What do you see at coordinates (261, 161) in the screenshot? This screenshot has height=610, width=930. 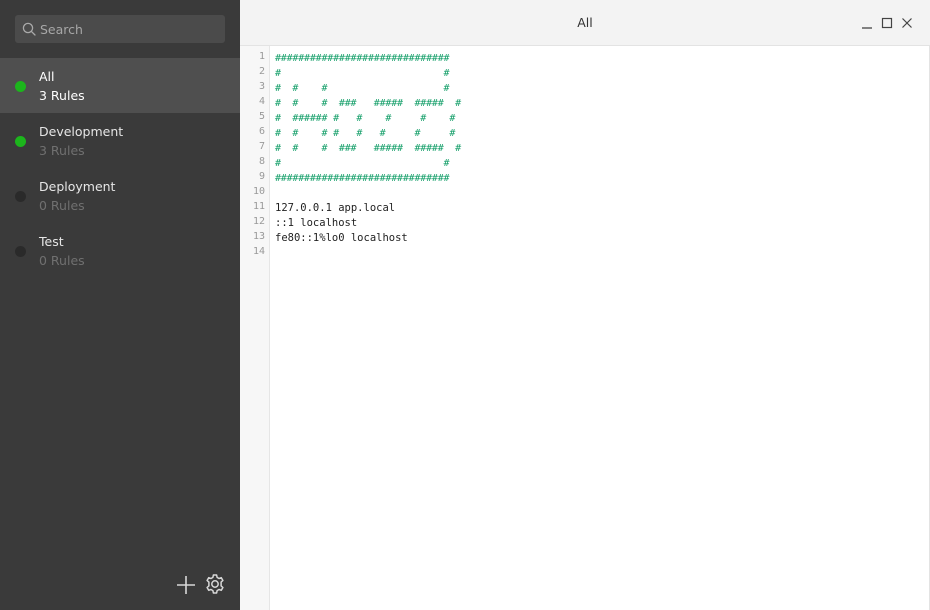 I see `line-number: 8` at bounding box center [261, 161].